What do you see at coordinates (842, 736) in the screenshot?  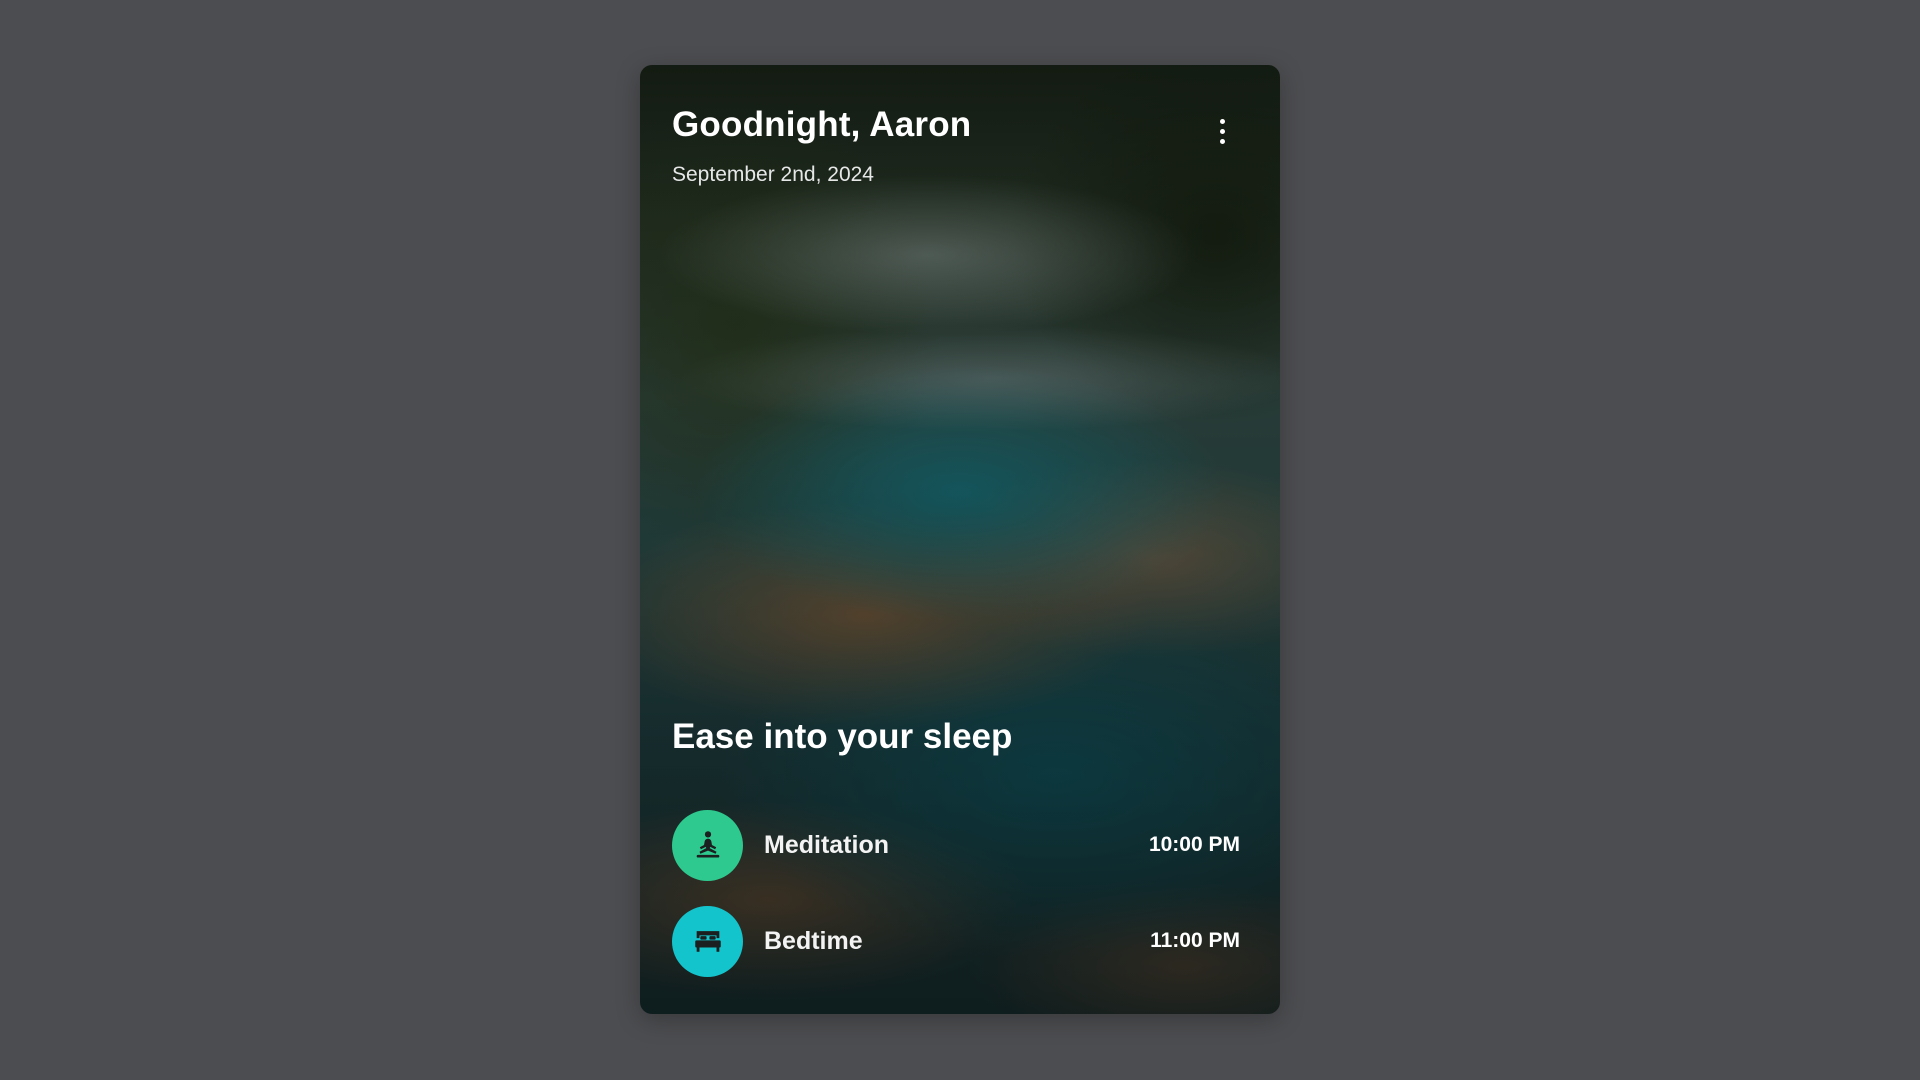 I see `section-title: Ease into your sleep` at bounding box center [842, 736].